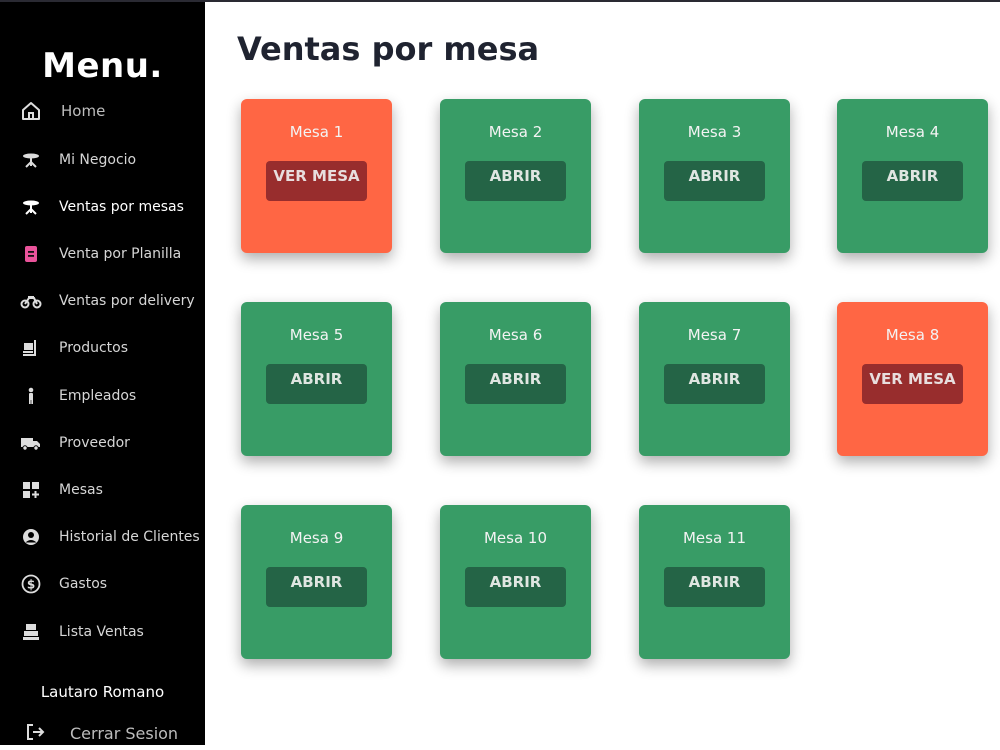 The height and width of the screenshot is (750, 1000). I want to click on logout-button: Cerrar Sesion, so click(102, 735).